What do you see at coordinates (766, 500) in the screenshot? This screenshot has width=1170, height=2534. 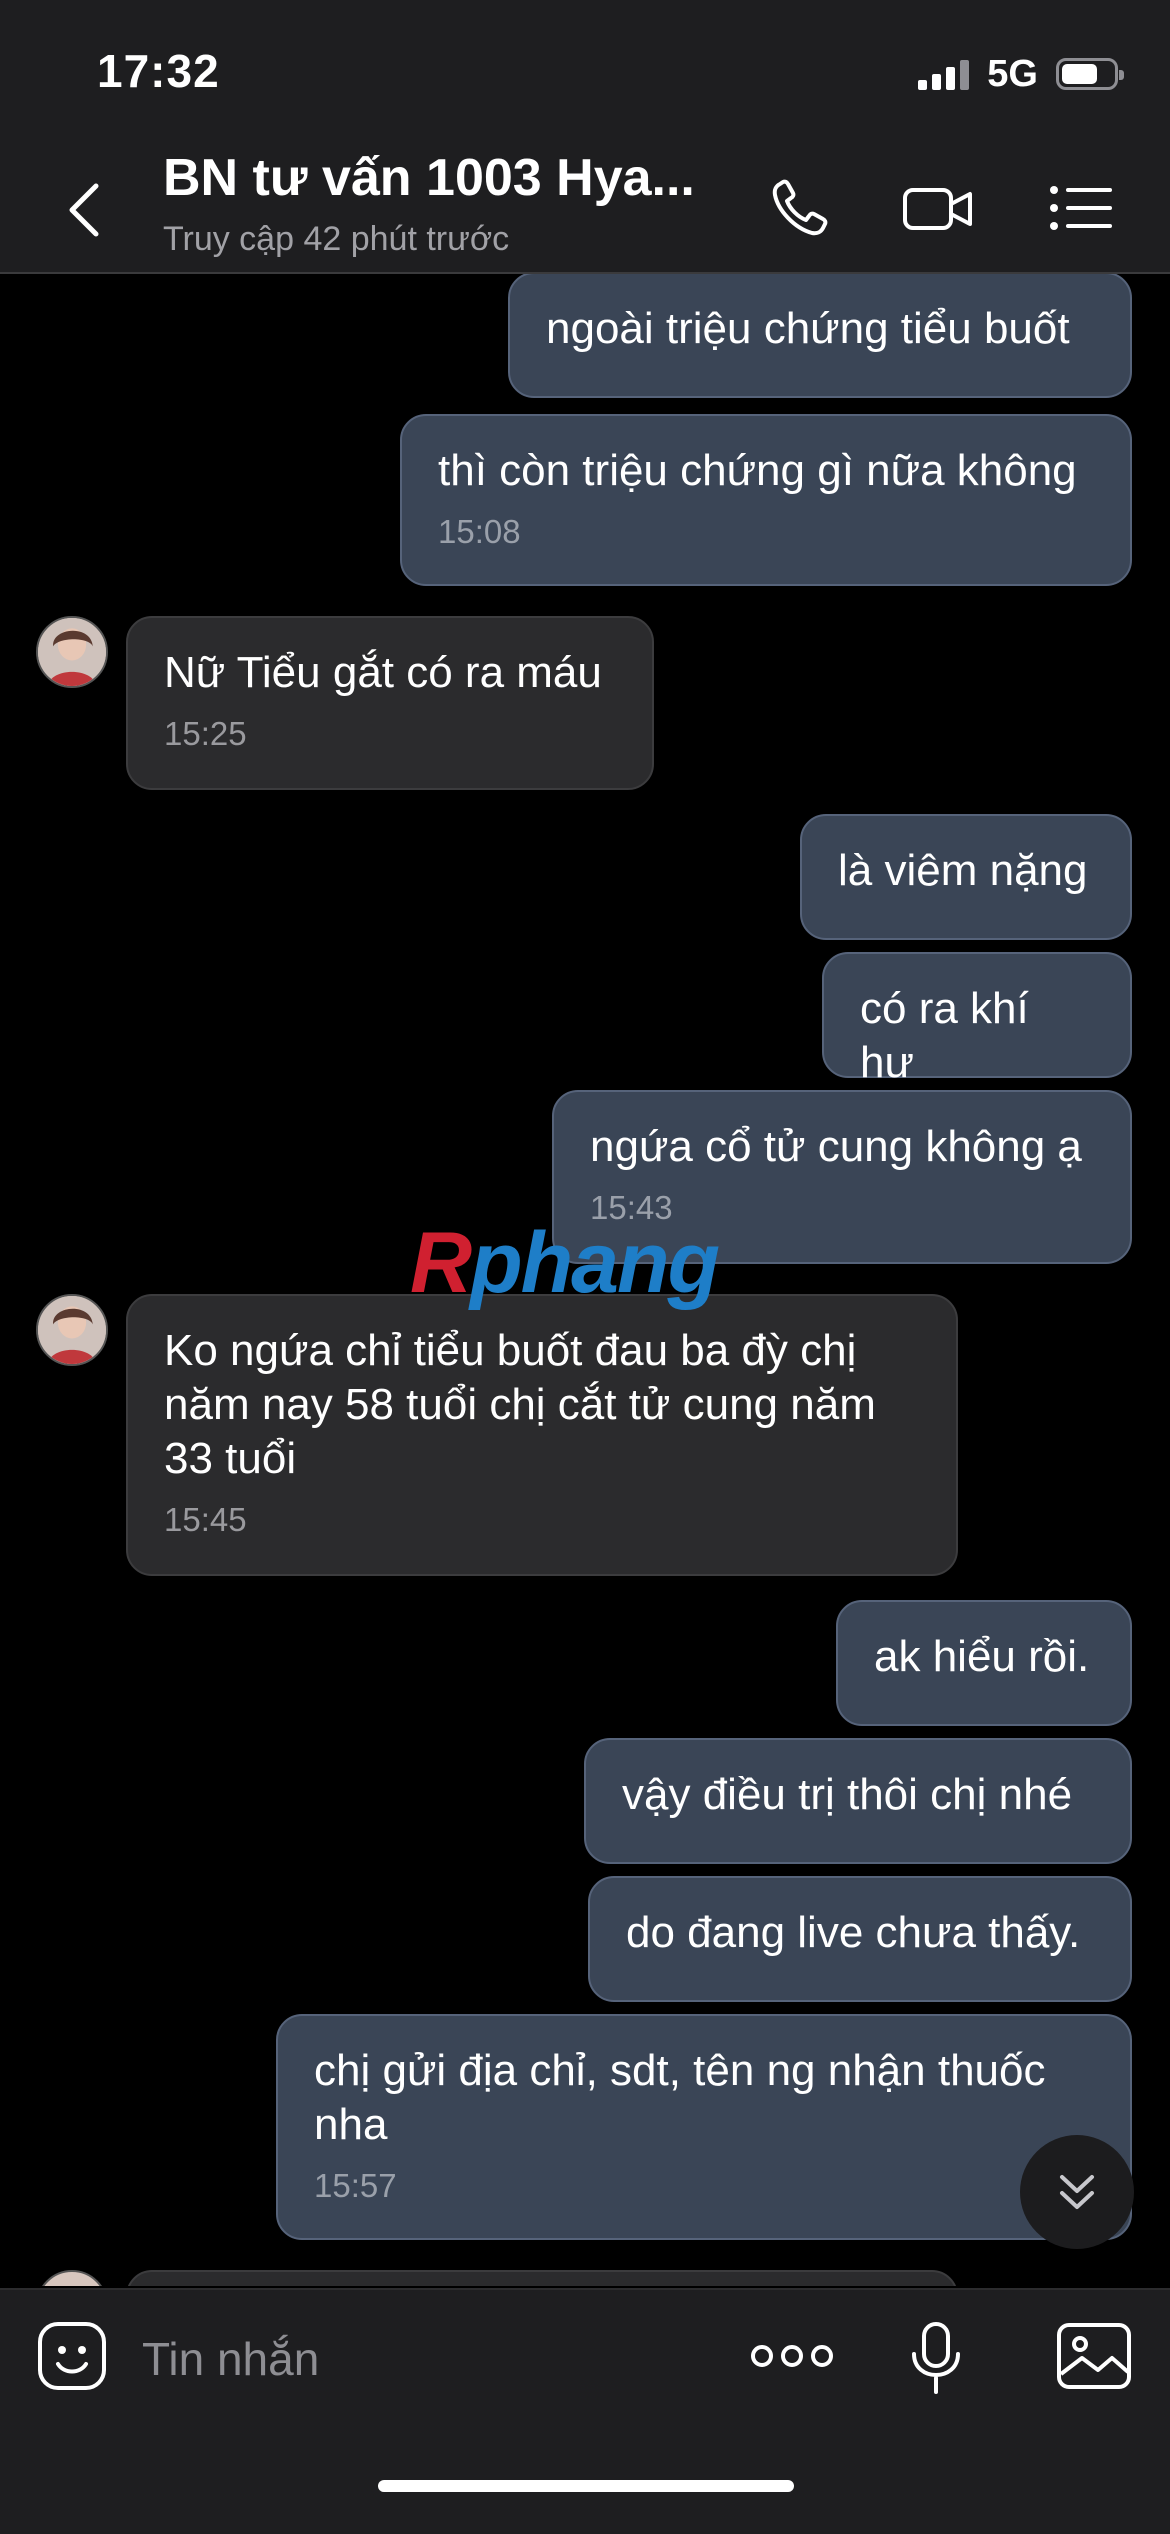 I see `message-bubble-outgoing: thì còn triệu chứng gì nữa không 15:08` at bounding box center [766, 500].